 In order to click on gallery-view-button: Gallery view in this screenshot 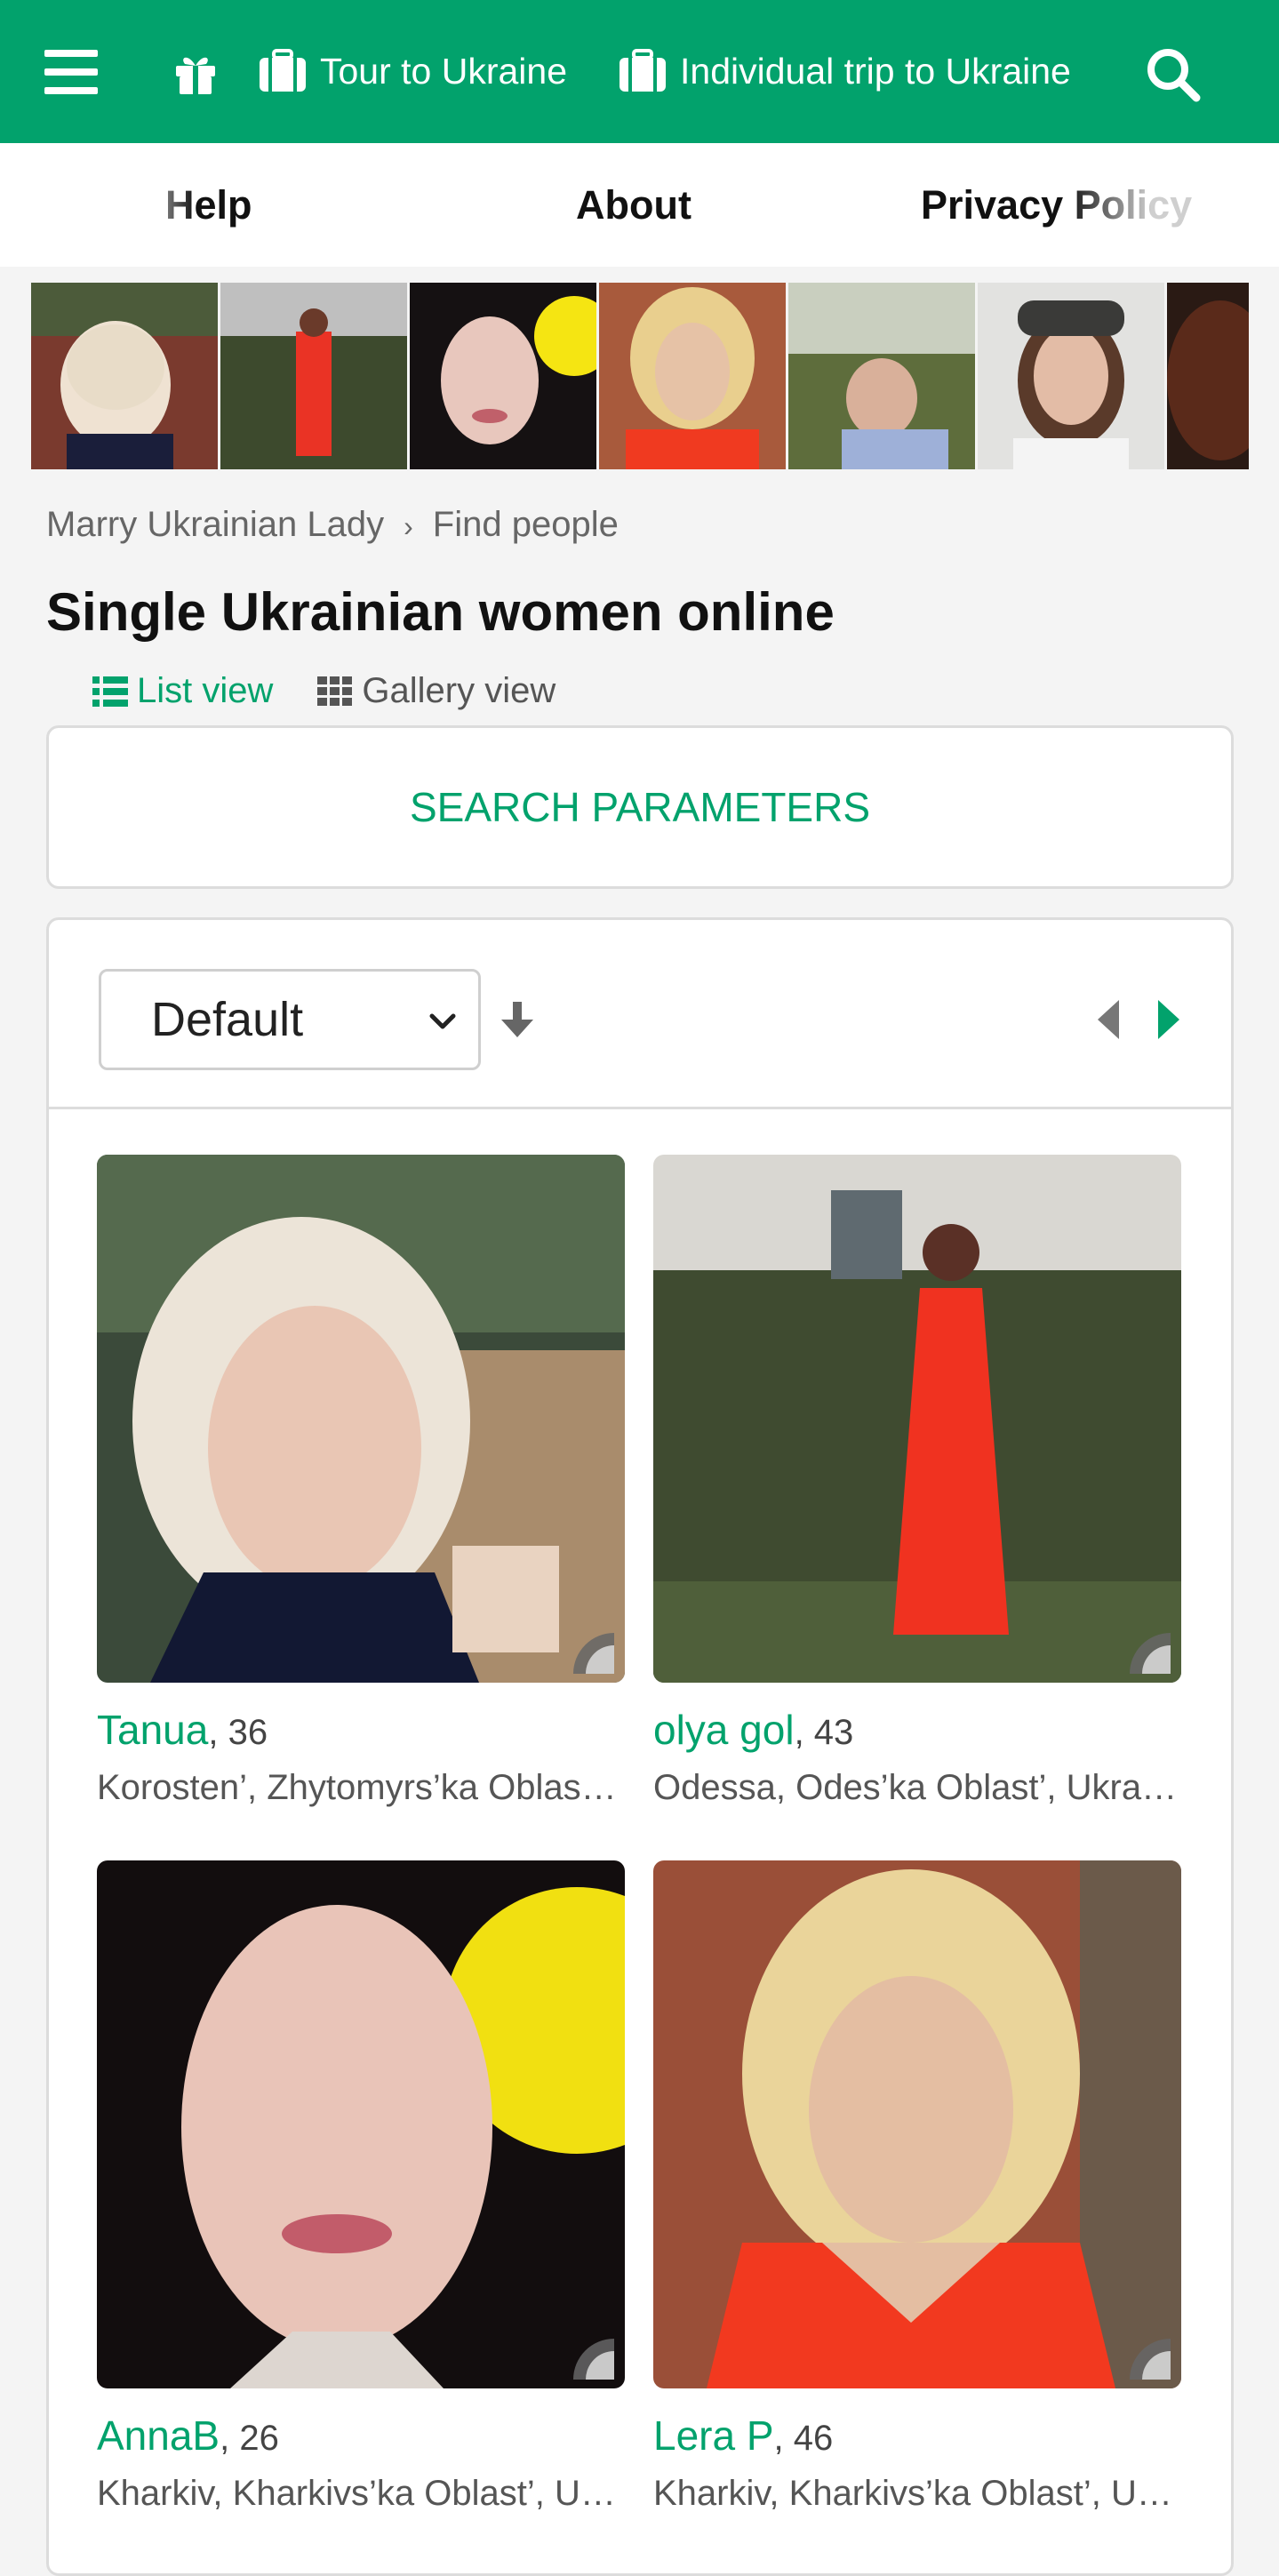, I will do `click(436, 691)`.